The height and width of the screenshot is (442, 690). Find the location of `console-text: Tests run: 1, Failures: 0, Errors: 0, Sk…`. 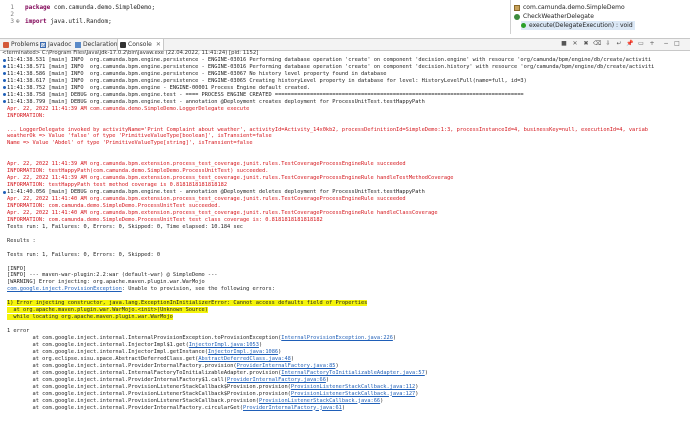

console-text: Tests run: 1, Failures: 0, Errors: 0, Sk… is located at coordinates (125, 226).